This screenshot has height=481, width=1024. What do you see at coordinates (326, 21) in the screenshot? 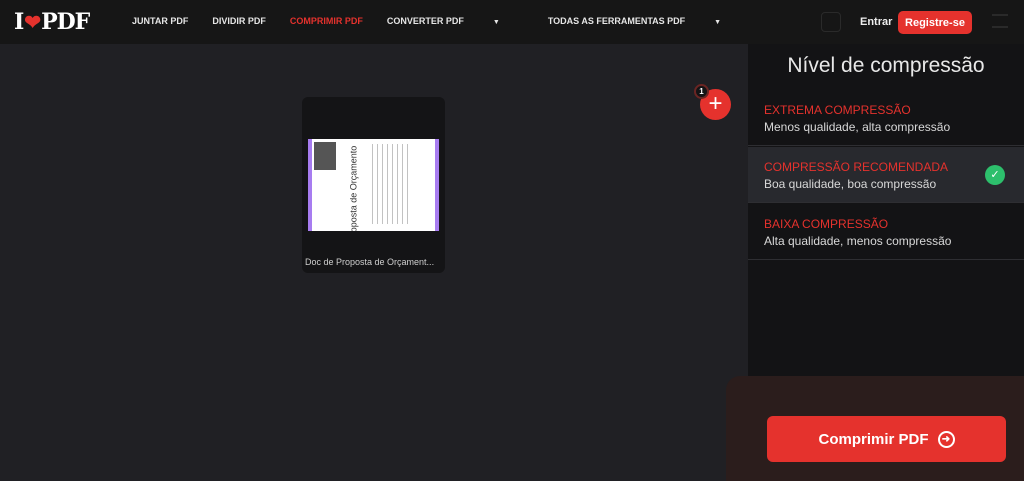
I see `nav-comprimir: COMPRIMIR PDF` at bounding box center [326, 21].